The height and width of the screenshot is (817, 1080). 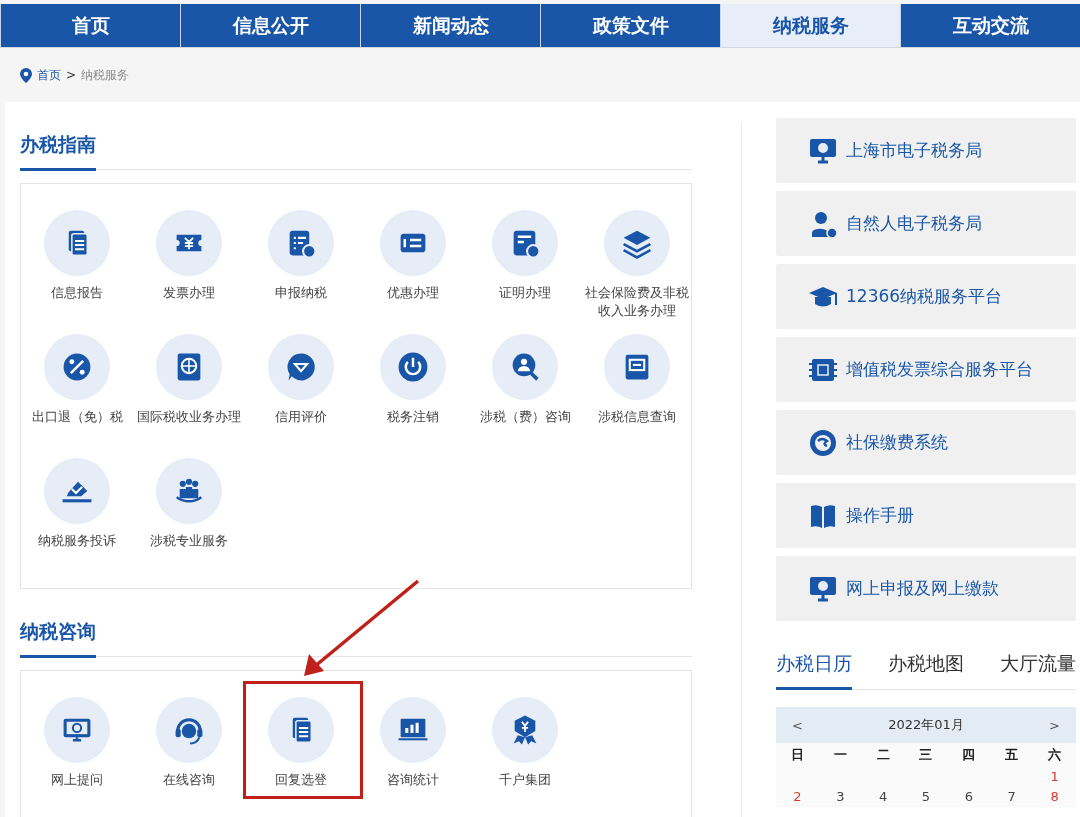 What do you see at coordinates (301, 243) in the screenshot?
I see `clipboard-icon` at bounding box center [301, 243].